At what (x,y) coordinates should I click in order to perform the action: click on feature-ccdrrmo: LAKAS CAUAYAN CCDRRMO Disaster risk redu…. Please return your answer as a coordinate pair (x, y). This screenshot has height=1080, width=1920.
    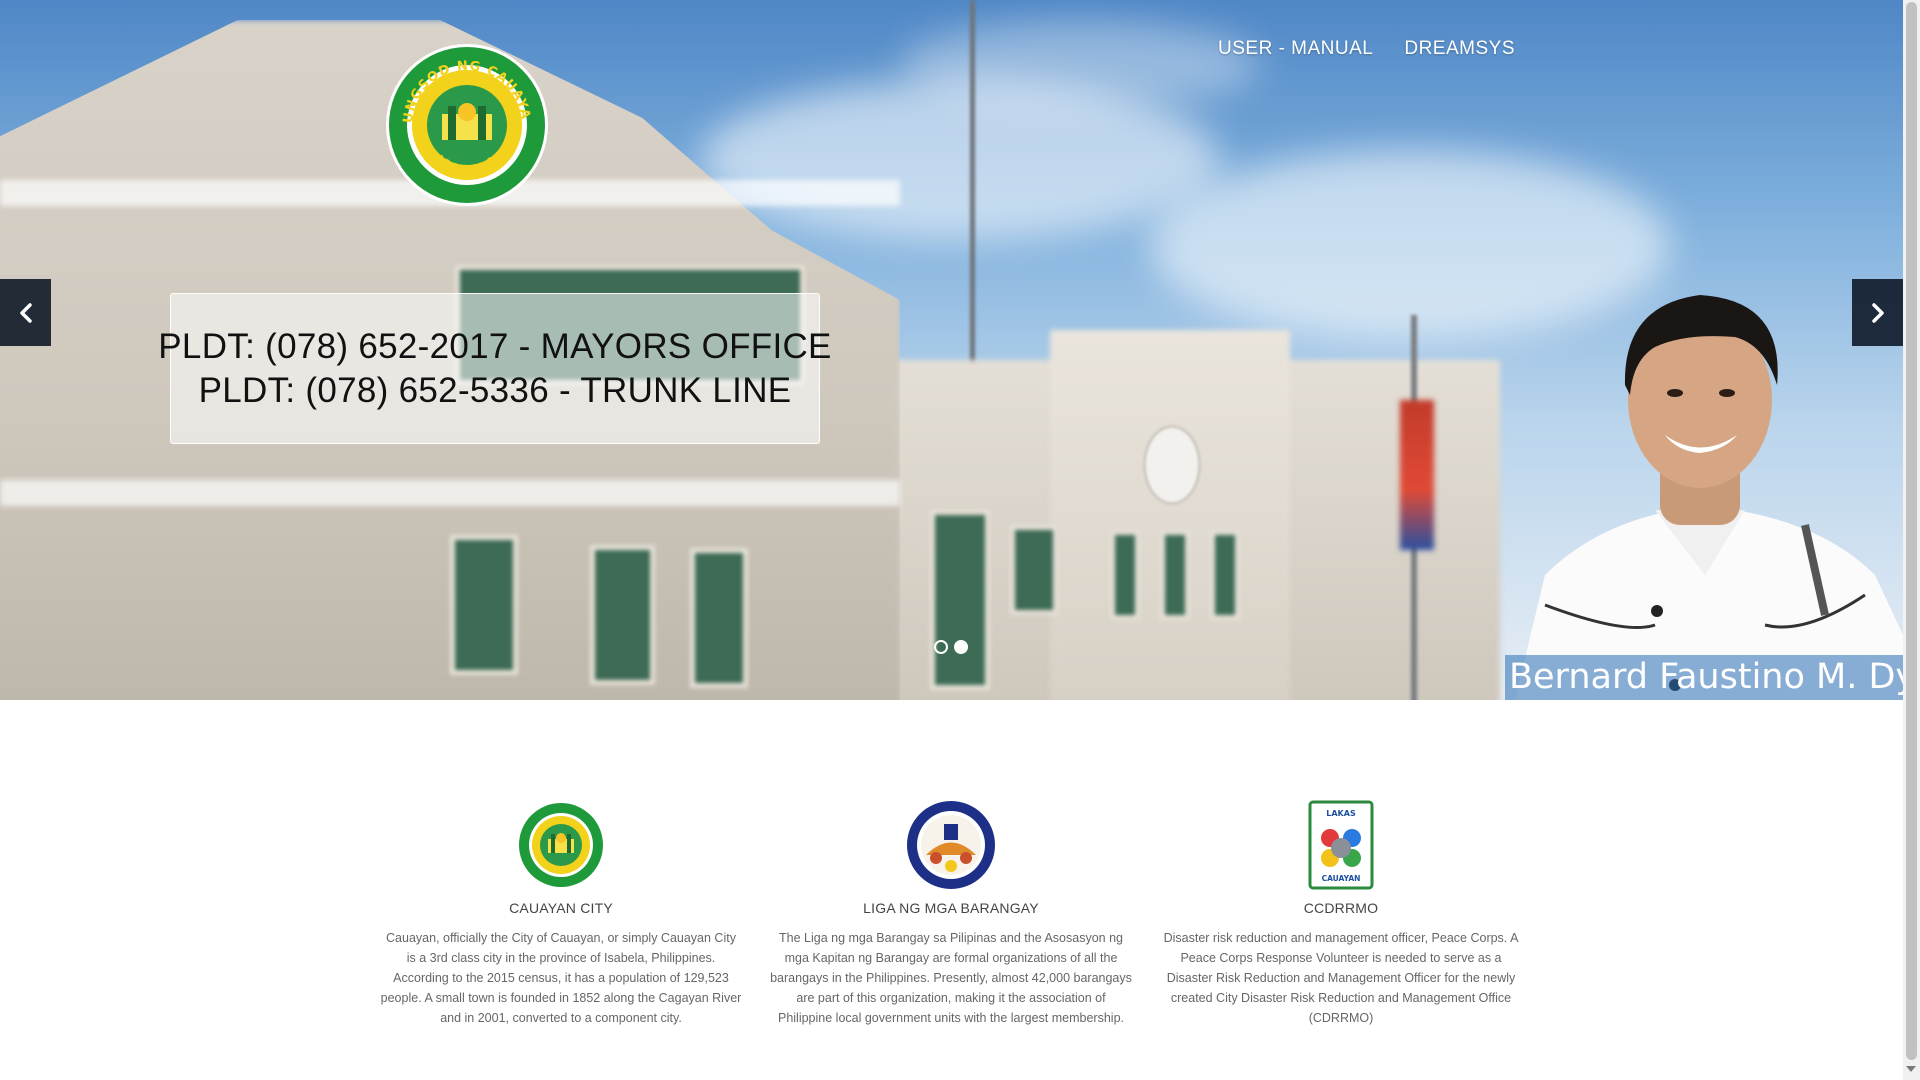
    Looking at the image, I should click on (1341, 914).